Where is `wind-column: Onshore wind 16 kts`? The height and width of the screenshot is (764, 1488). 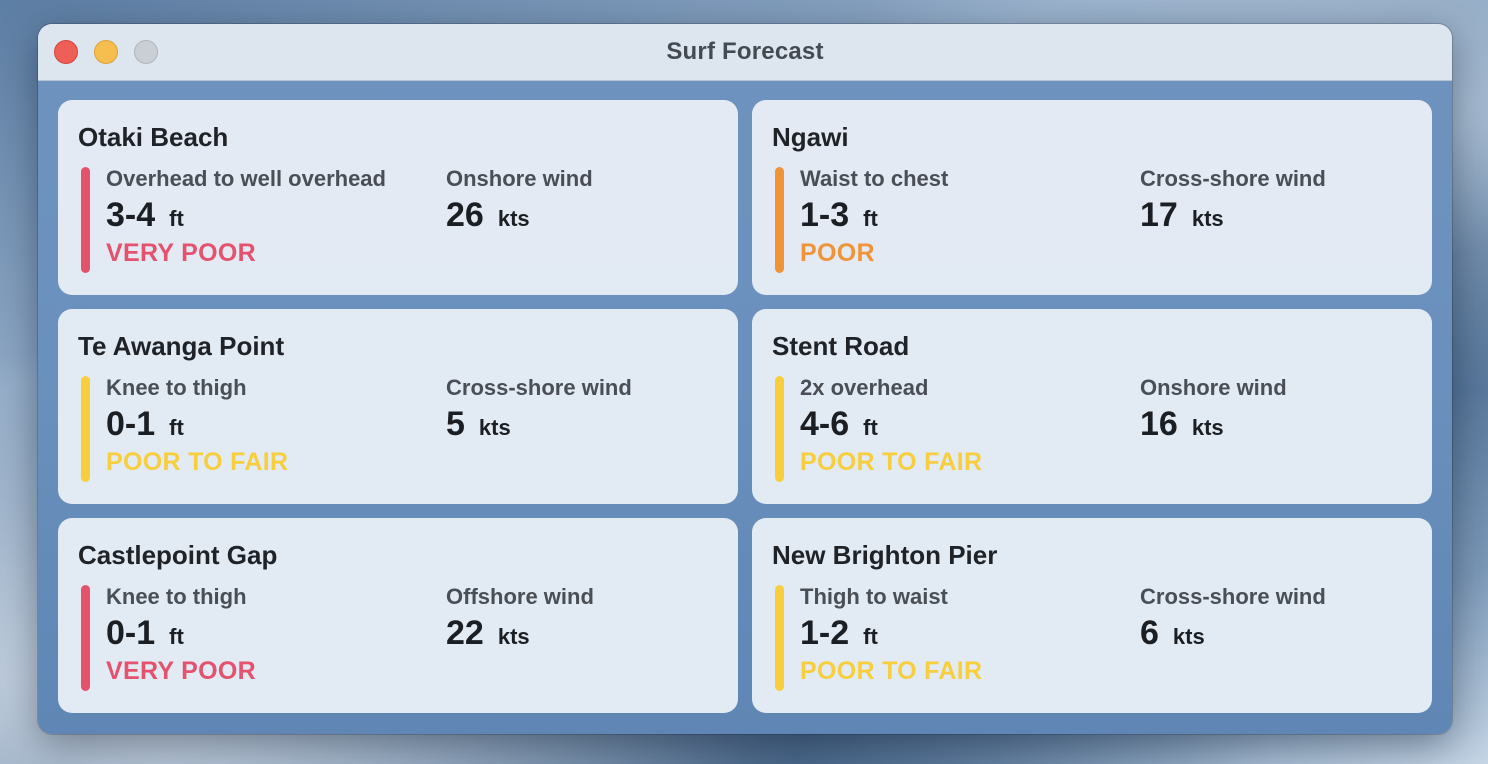
wind-column: Onshore wind 16 kts is located at coordinates (1213, 410).